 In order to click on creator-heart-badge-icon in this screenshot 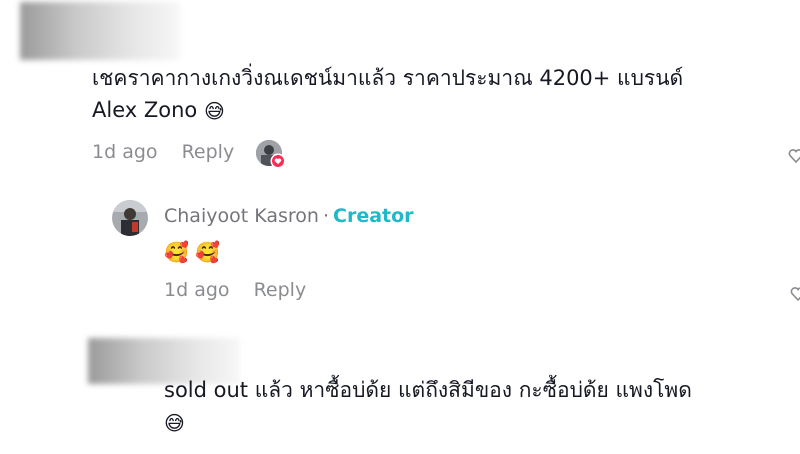, I will do `click(278, 161)`.